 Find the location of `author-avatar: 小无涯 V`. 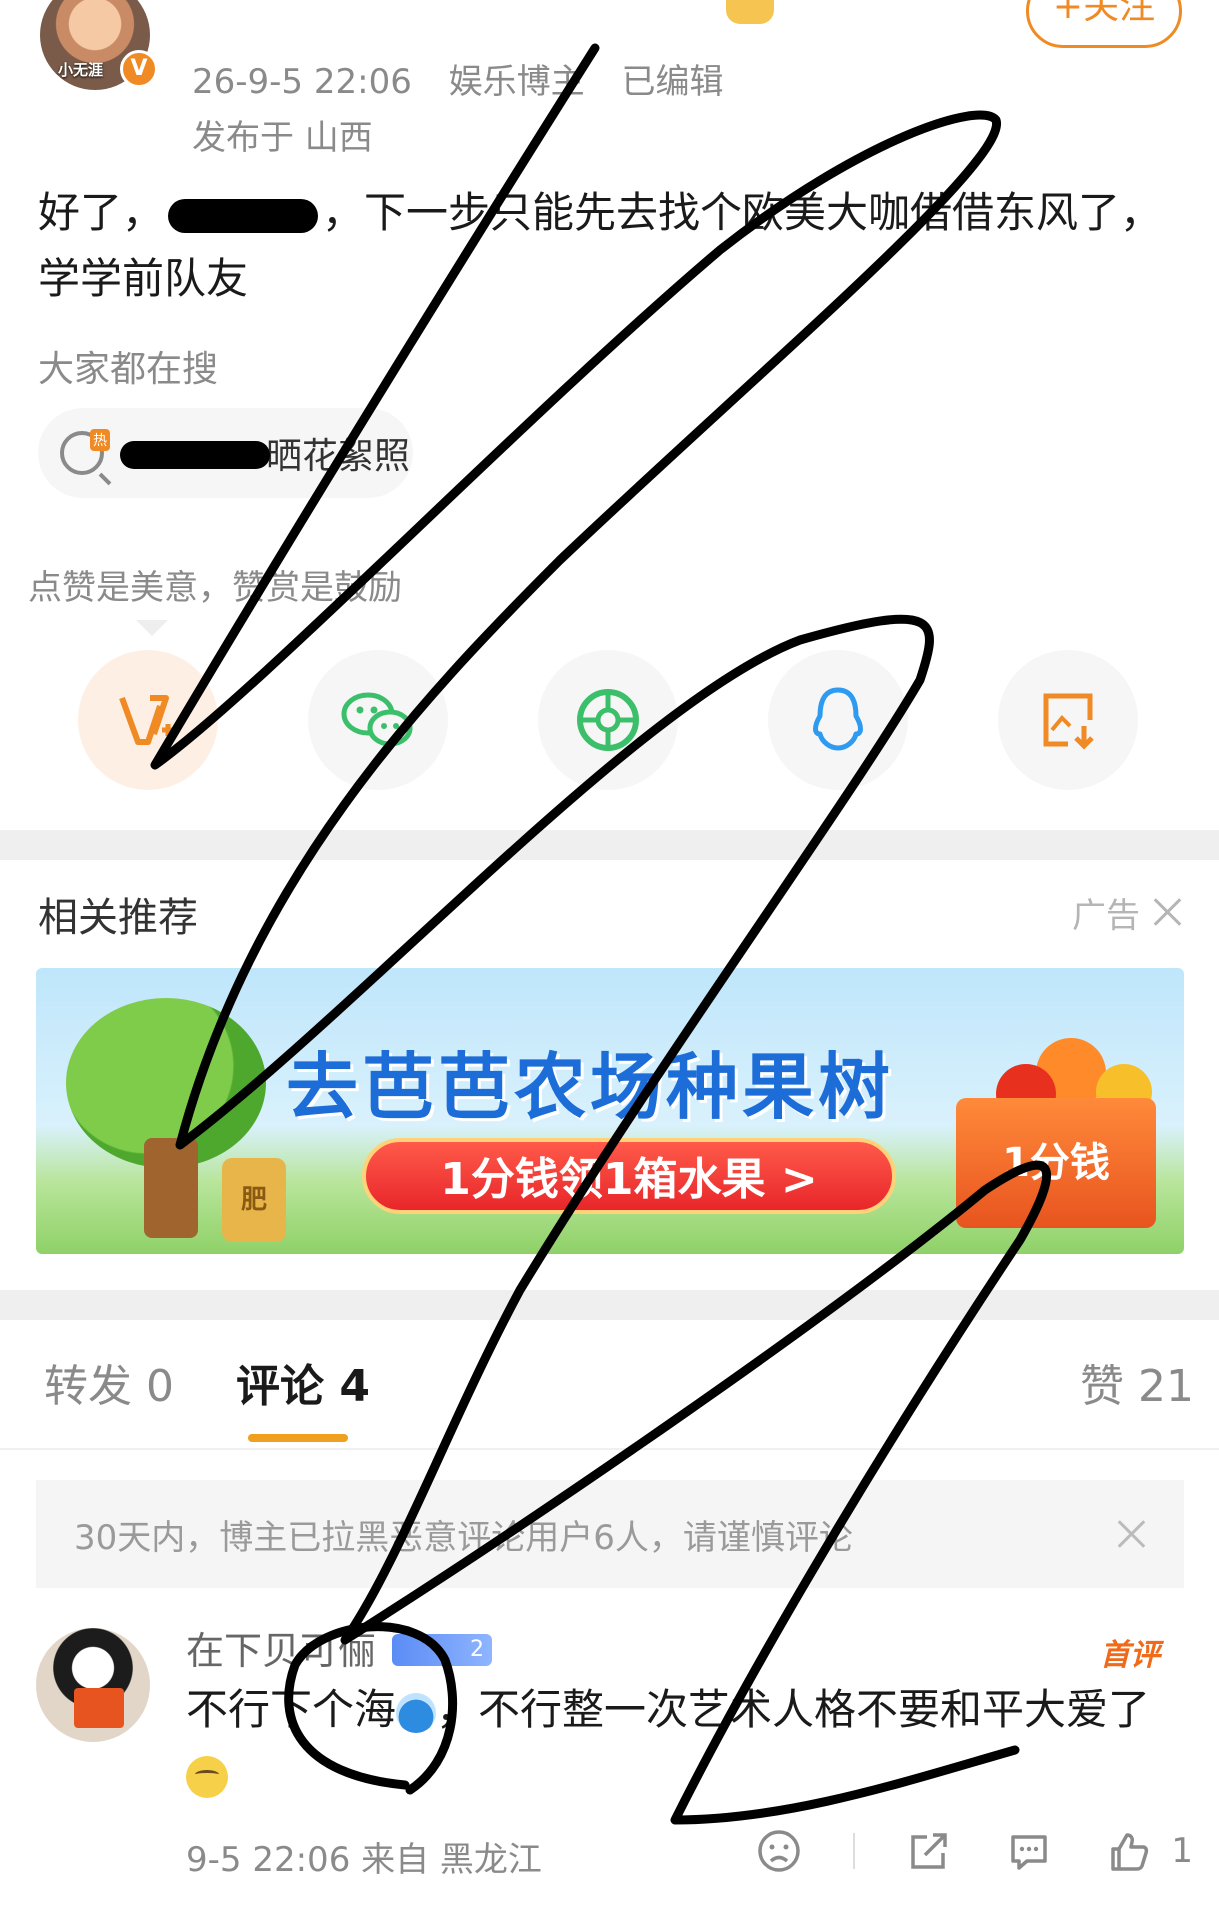

author-avatar: 小无涯 V is located at coordinates (99, 45).